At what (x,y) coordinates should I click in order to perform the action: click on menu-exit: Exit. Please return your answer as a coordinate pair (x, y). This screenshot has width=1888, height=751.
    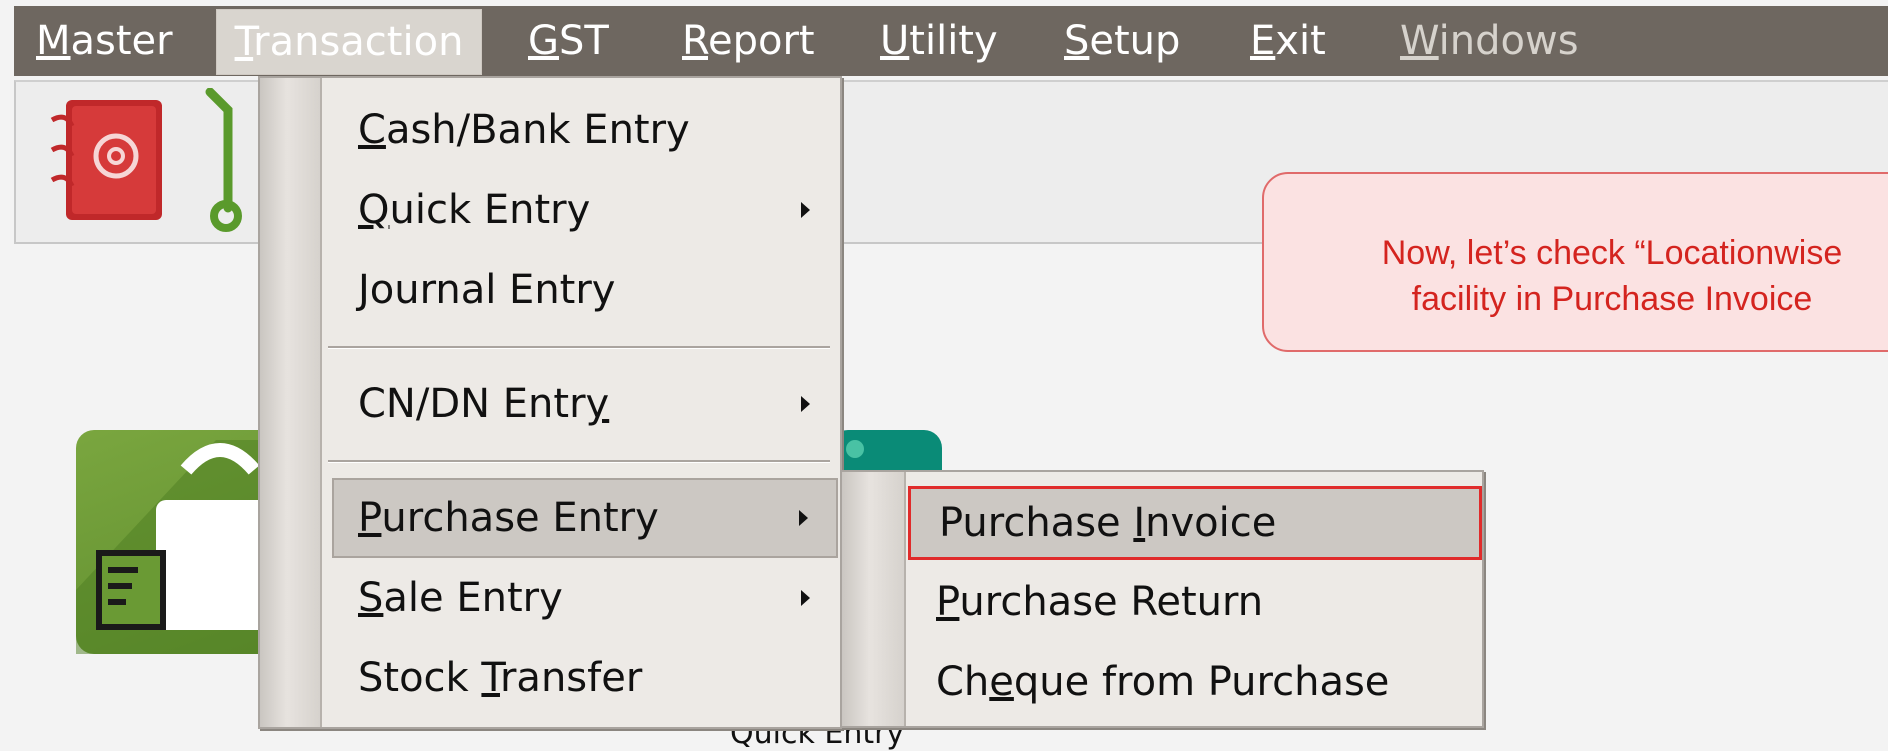
    Looking at the image, I should click on (1288, 41).